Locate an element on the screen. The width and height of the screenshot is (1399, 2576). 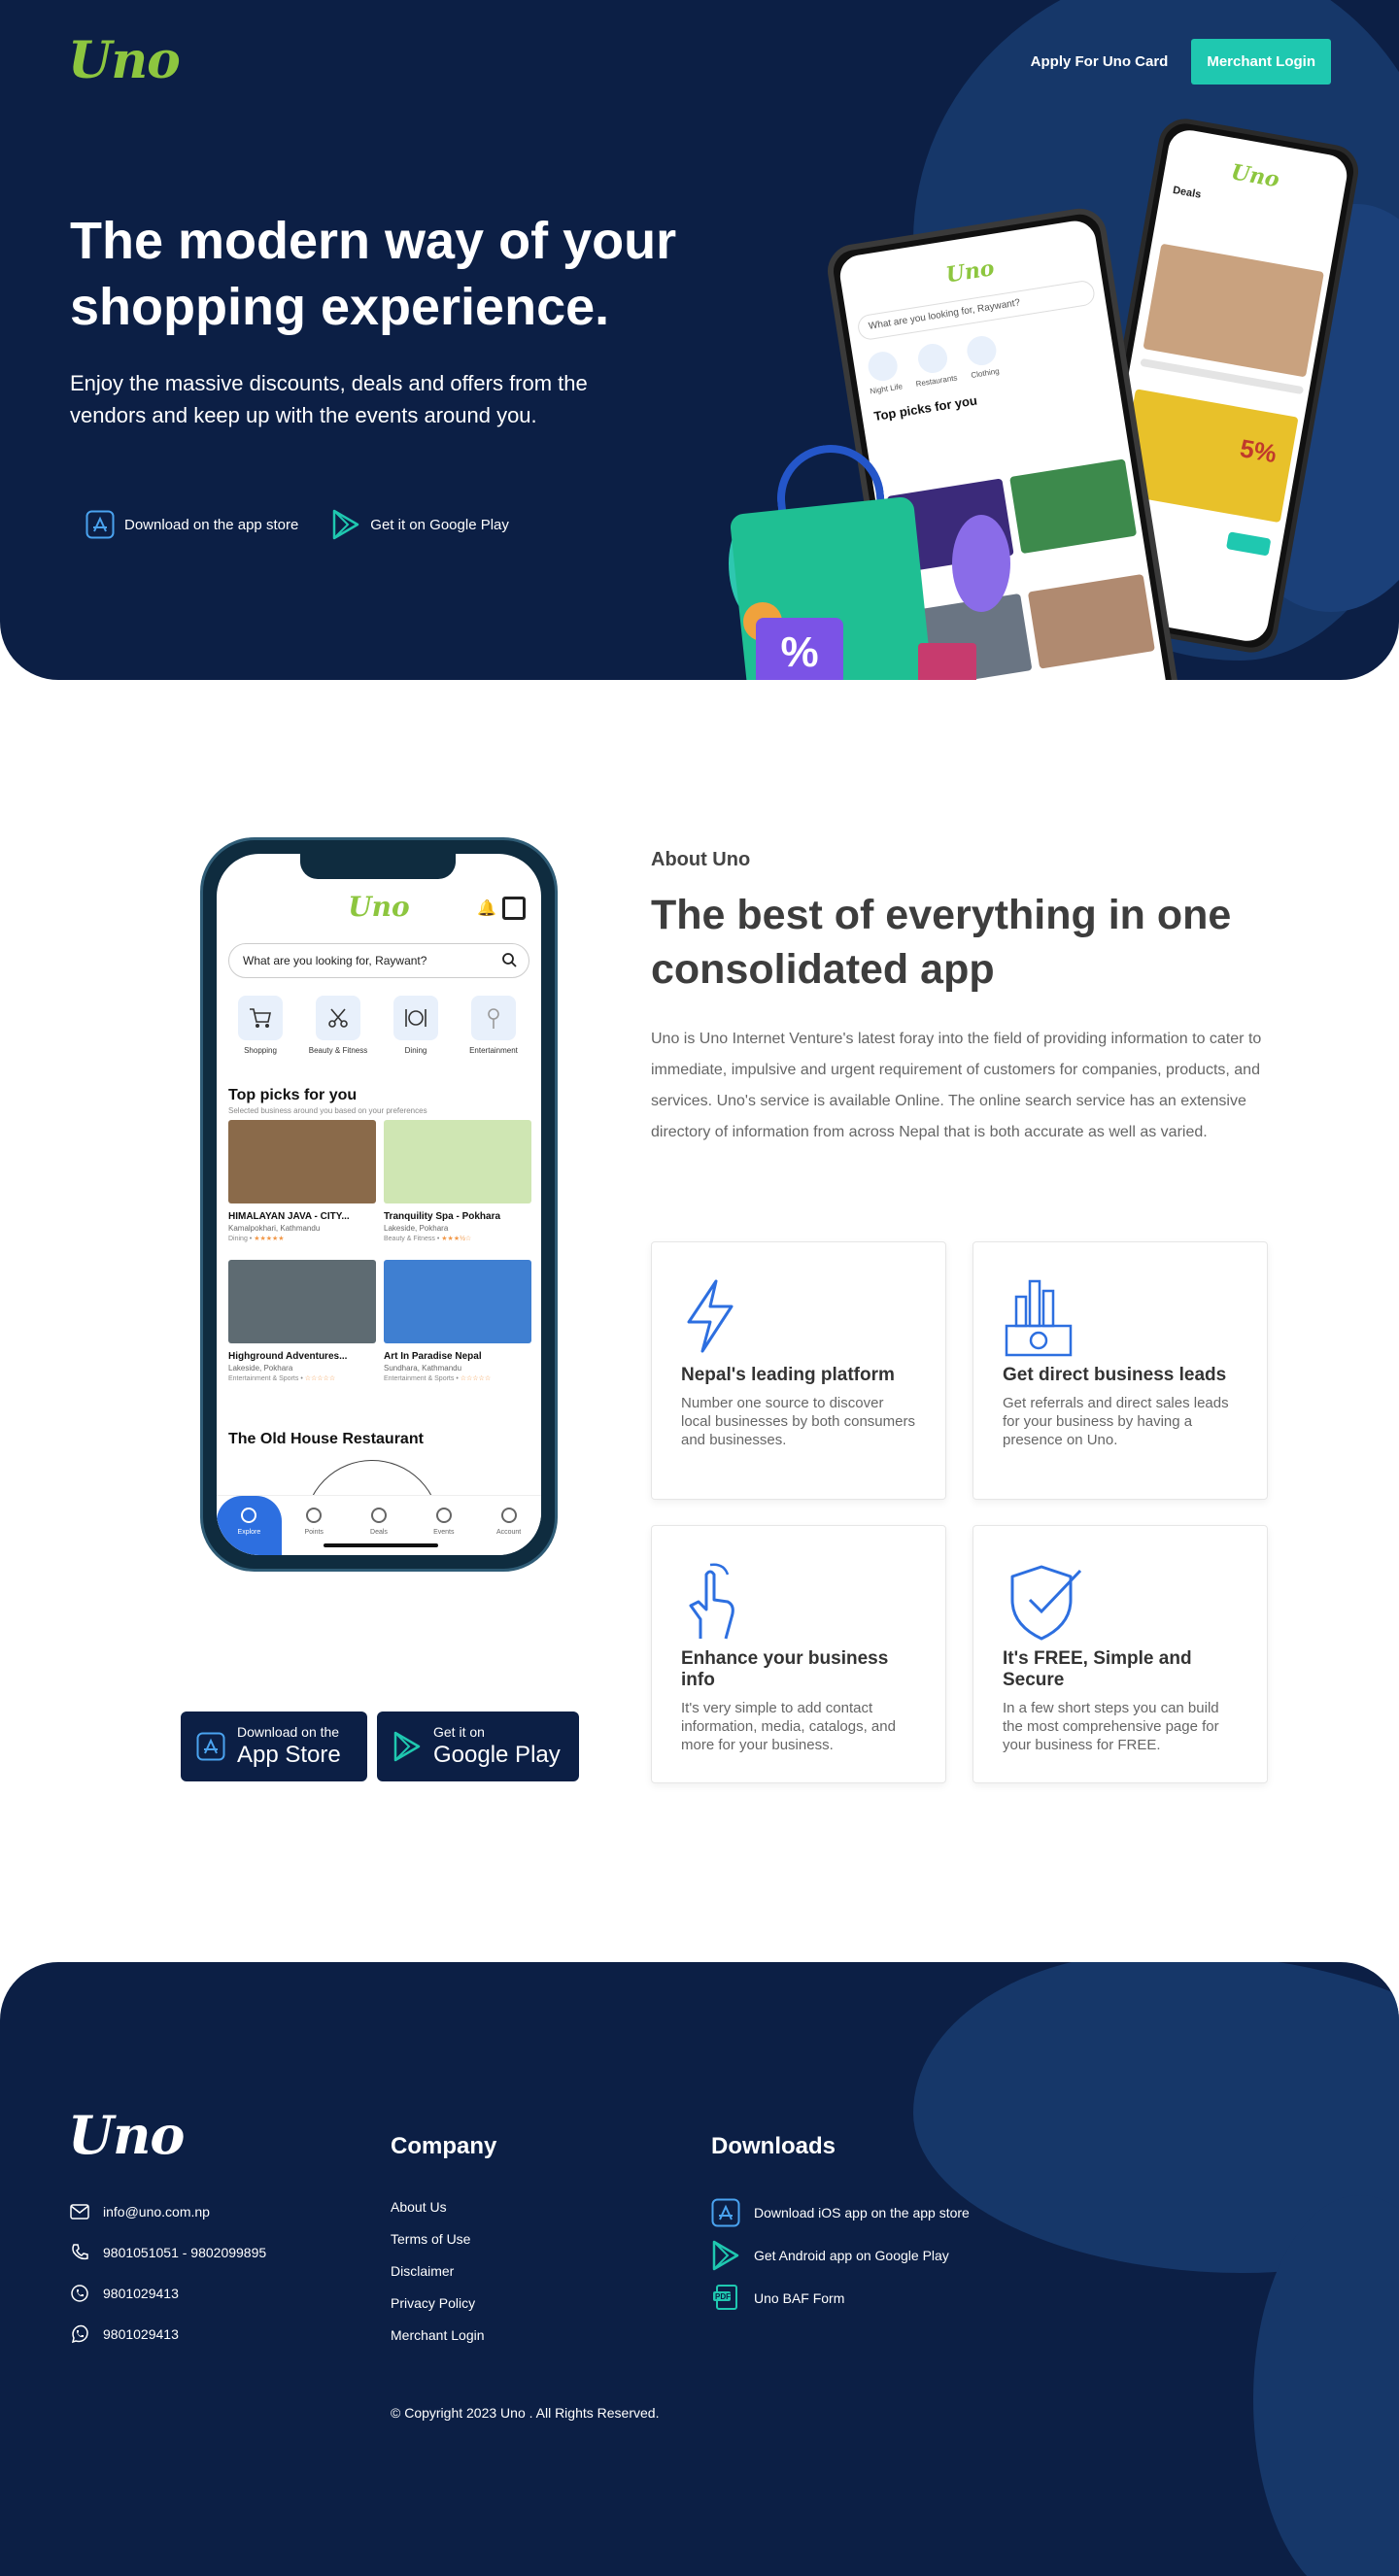
user-icon is located at coordinates (508, 1515).